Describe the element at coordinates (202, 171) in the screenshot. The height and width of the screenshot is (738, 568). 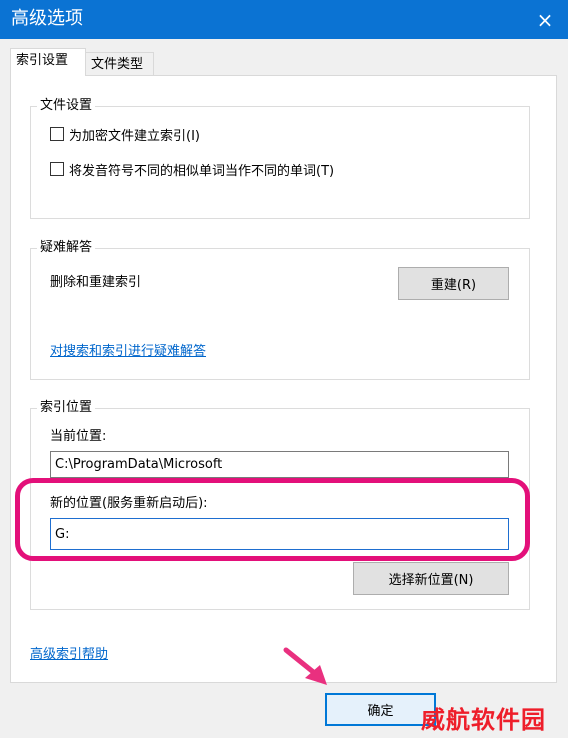
I see `diacritics-label: 将发音符号不同的相似单词当作不同的单词(T)` at that location.